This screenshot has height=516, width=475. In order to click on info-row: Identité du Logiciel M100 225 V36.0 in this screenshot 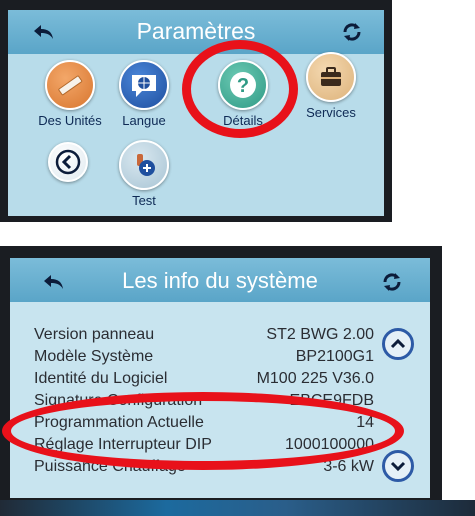, I will do `click(204, 379)`.